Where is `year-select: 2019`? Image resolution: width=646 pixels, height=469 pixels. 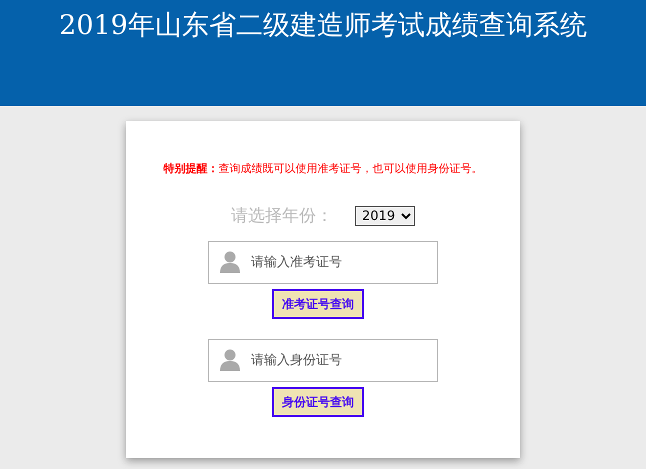
year-select: 2019 is located at coordinates (385, 216).